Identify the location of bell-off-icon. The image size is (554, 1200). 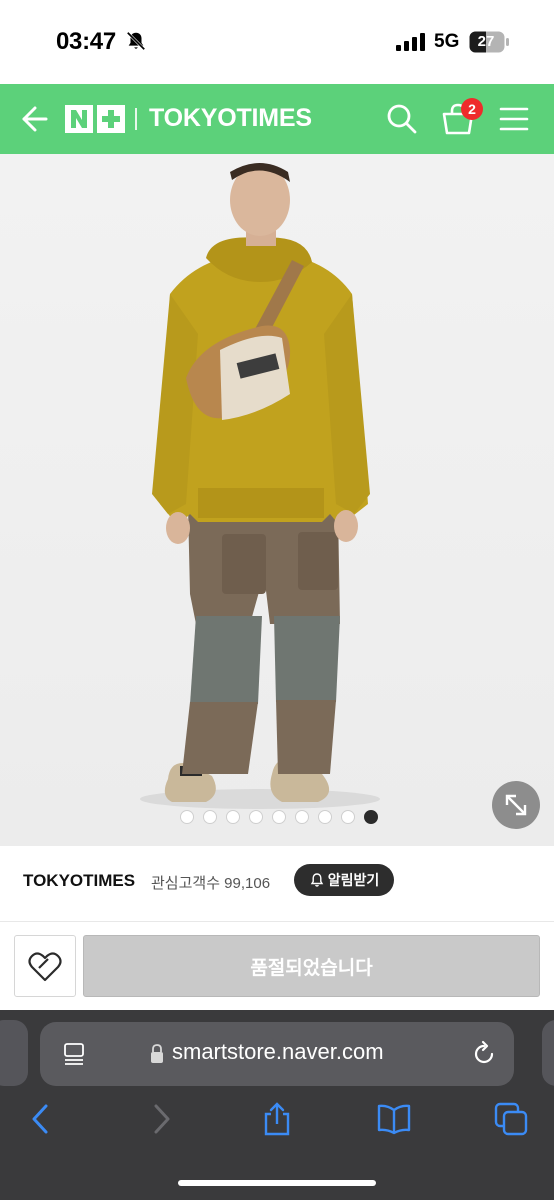
(136, 41).